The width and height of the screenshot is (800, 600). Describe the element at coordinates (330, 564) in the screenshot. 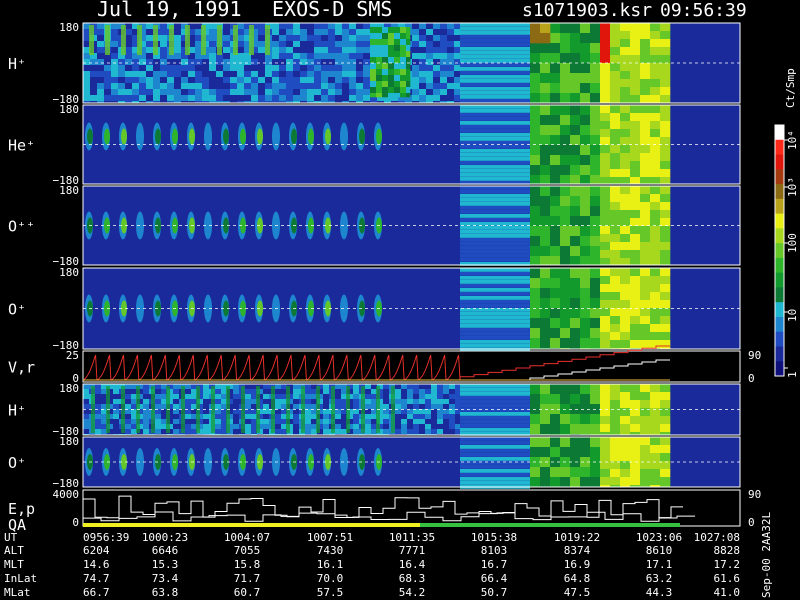

I see `footer-cell: 16.1` at that location.